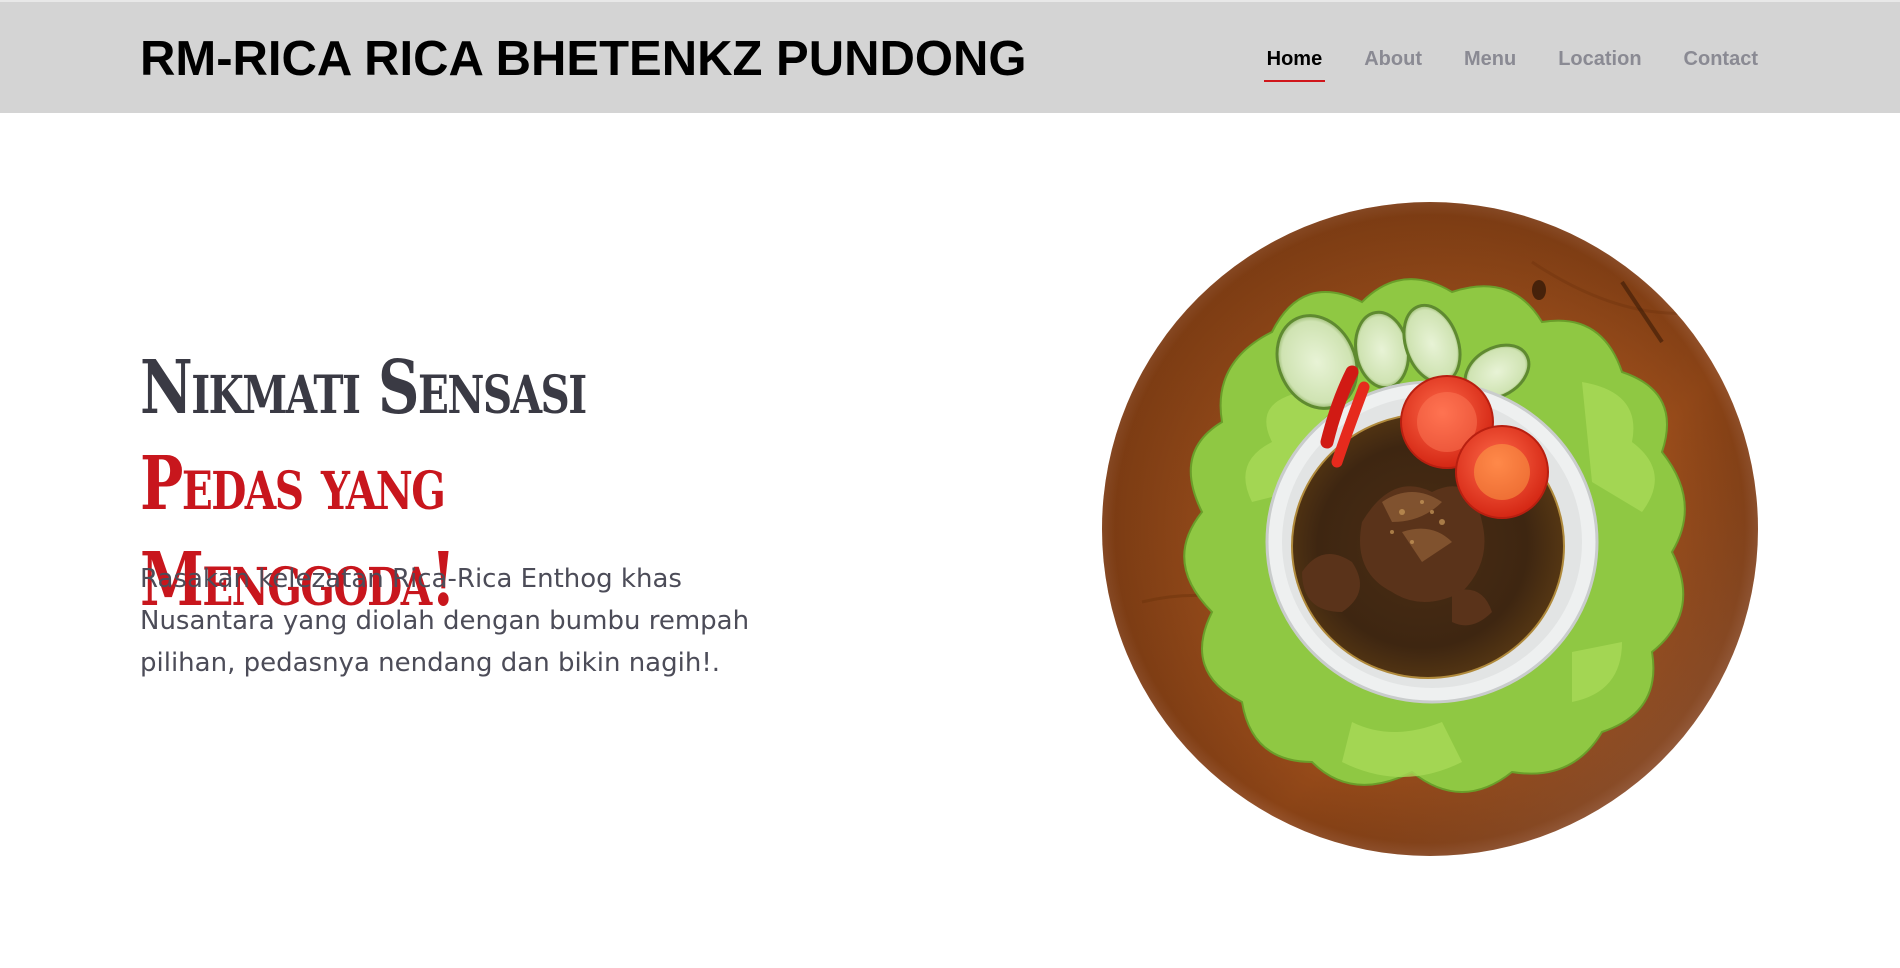 The image size is (1900, 968). What do you see at coordinates (1721, 59) in the screenshot?
I see `nav-contact: Contact` at bounding box center [1721, 59].